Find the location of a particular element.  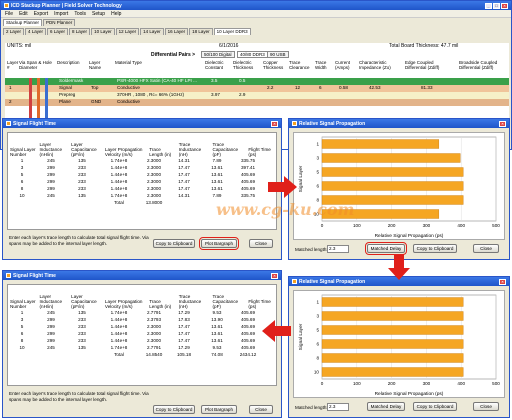

table-row: 10 245 135 1.74e+8 2.3000 14.31 7.89 335.75 is located at coordinates (142, 195).